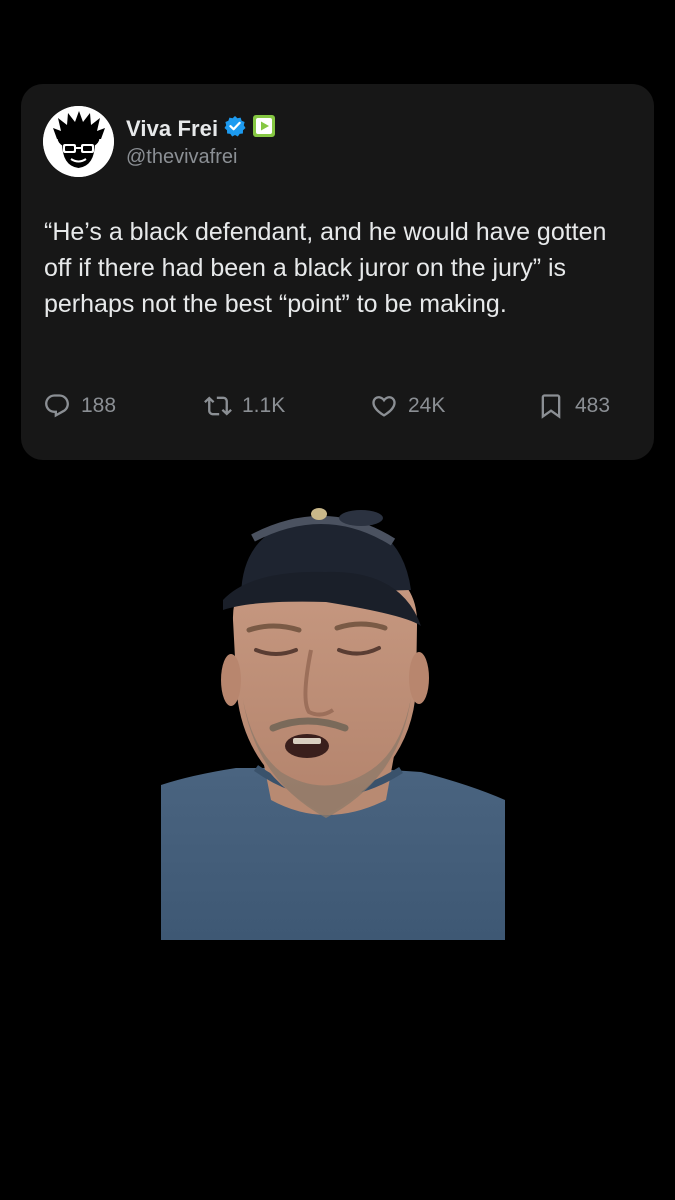 The image size is (675, 1200). I want to click on repost-icon, so click(218, 406).